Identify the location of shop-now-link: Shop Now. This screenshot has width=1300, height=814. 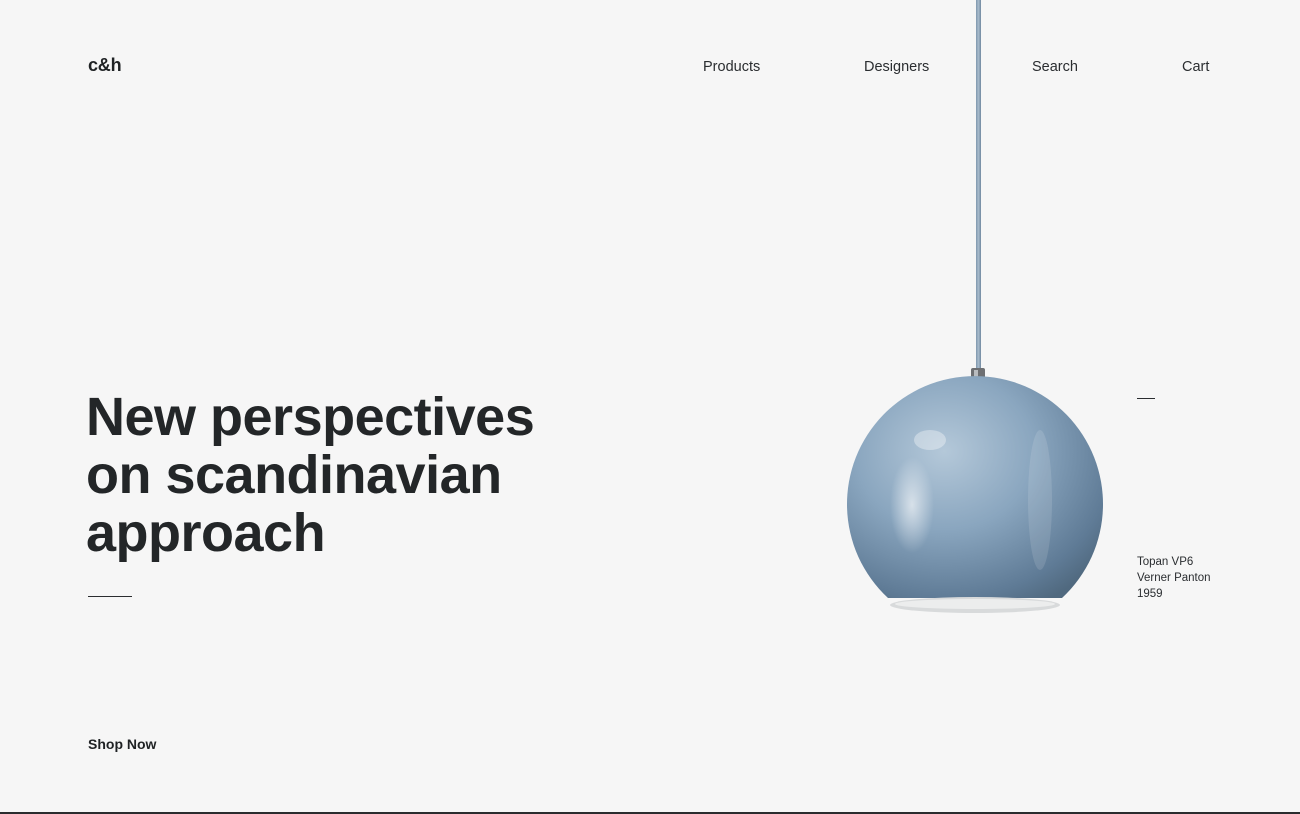
(122, 744).